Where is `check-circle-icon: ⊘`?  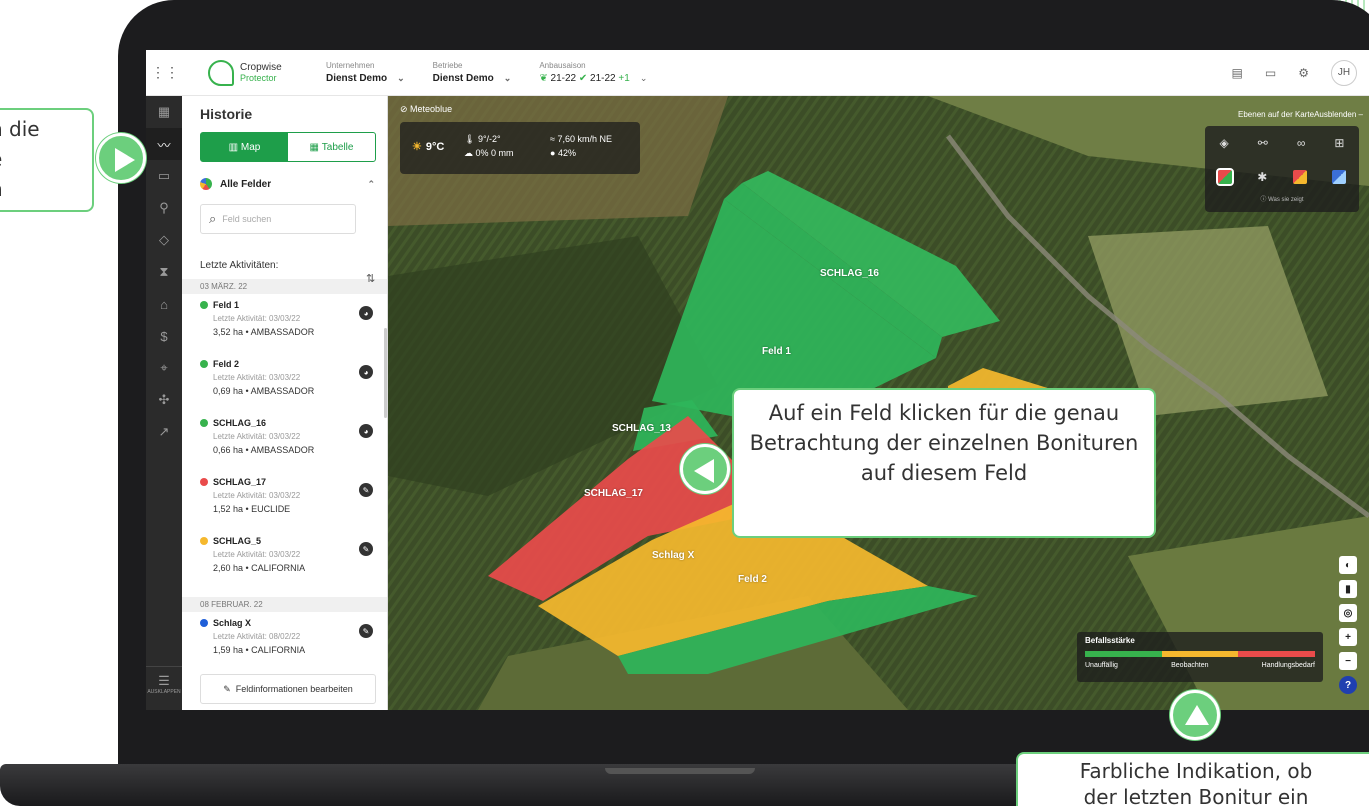
check-circle-icon: ⊘ is located at coordinates (405, 109).